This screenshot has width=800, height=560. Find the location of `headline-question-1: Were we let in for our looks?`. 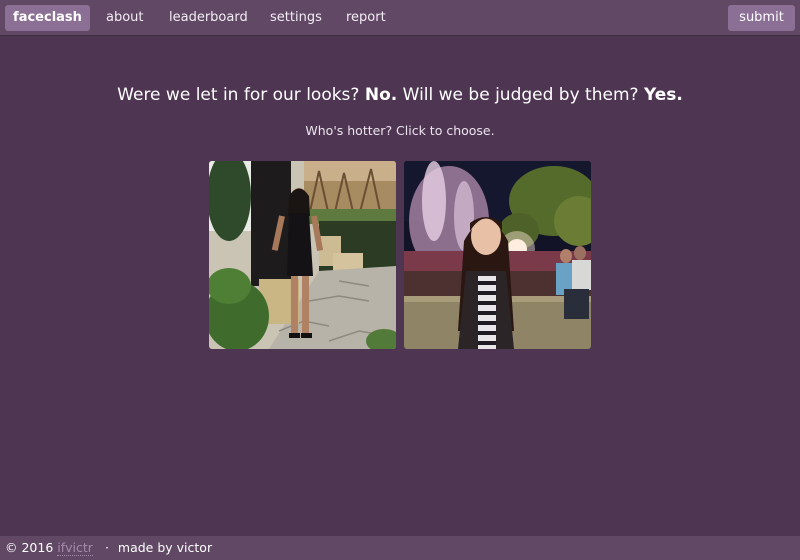

headline-question-1: Were we let in for our looks? is located at coordinates (238, 95).